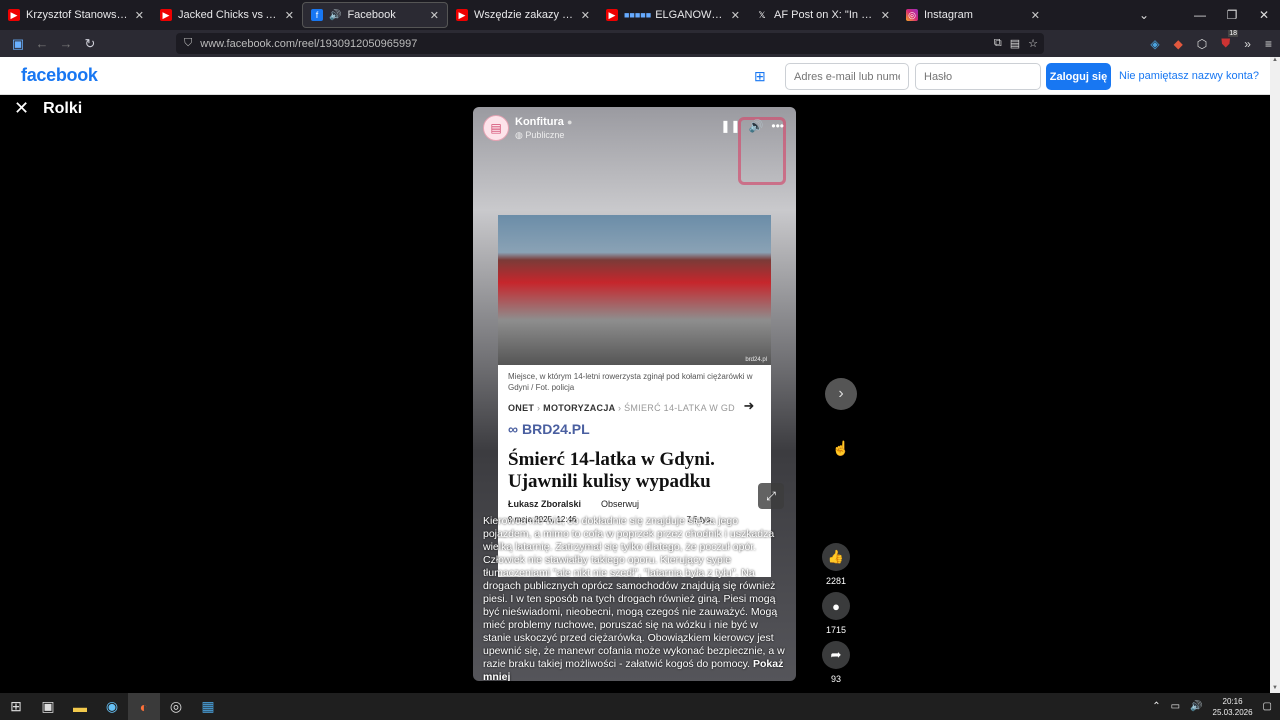 The width and height of the screenshot is (1280, 720). I want to click on share-icon: ➦, so click(836, 655).